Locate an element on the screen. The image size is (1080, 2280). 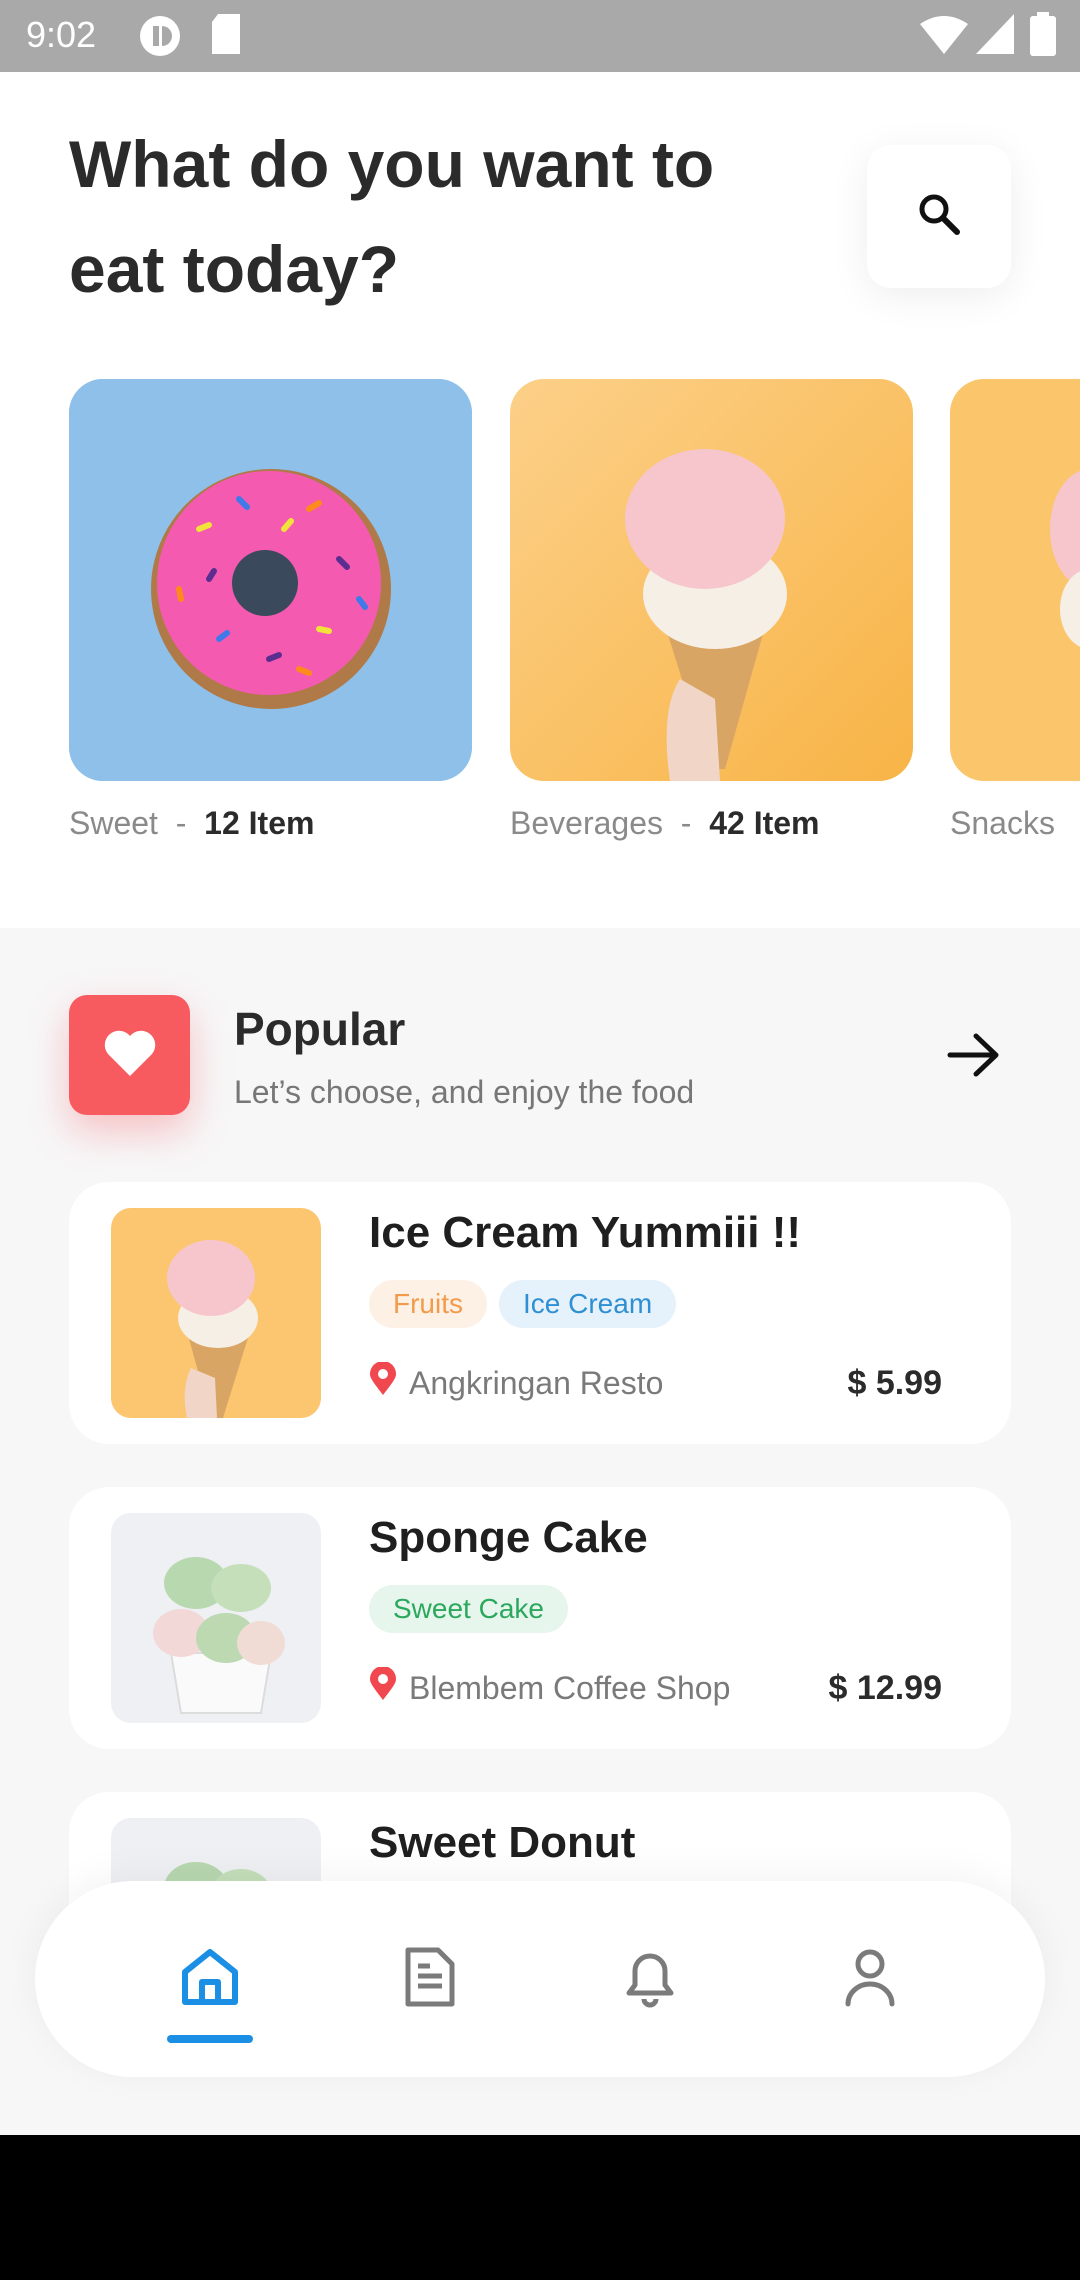
sd-card-icon is located at coordinates (226, 36).